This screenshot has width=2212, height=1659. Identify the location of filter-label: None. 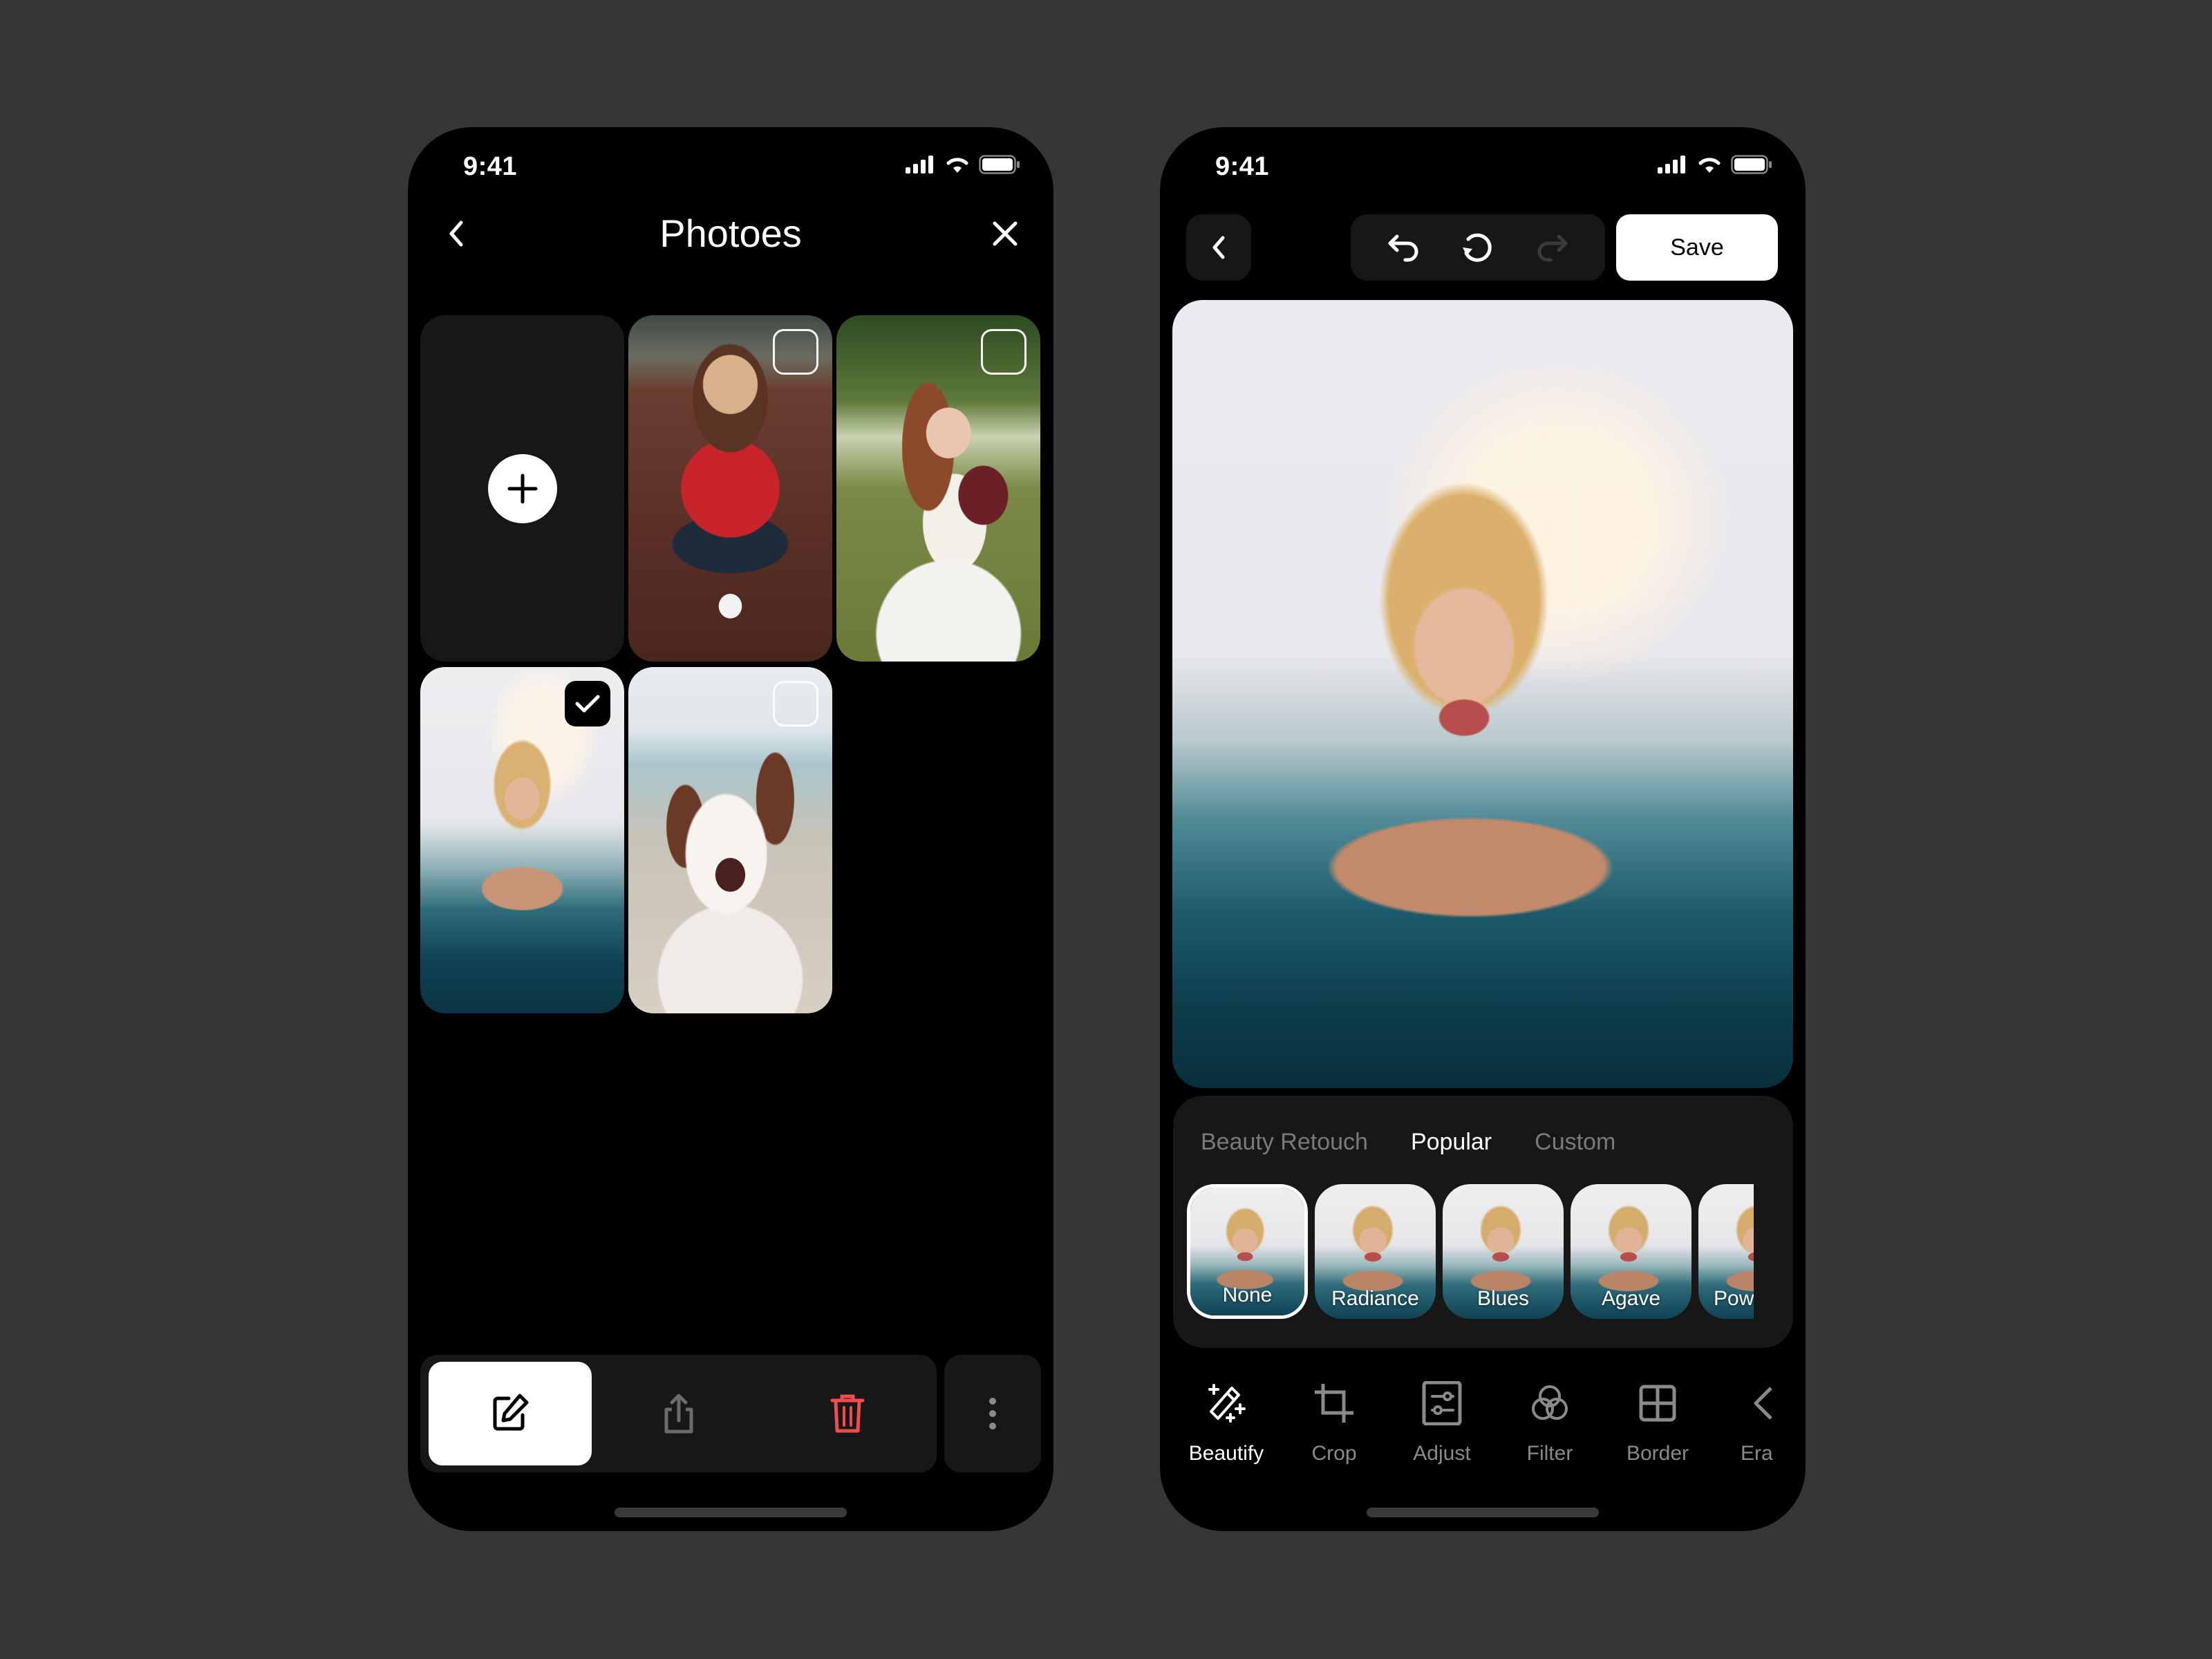
(1248, 1295).